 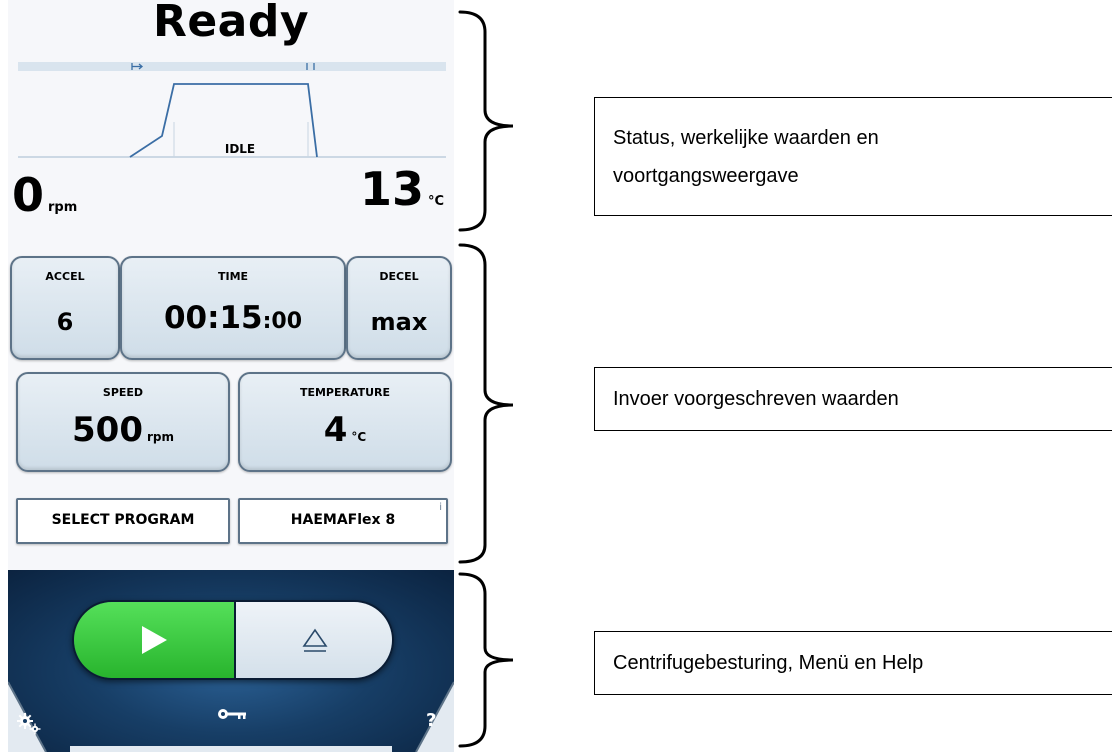 What do you see at coordinates (486, 403) in the screenshot?
I see `setpoints-bracket` at bounding box center [486, 403].